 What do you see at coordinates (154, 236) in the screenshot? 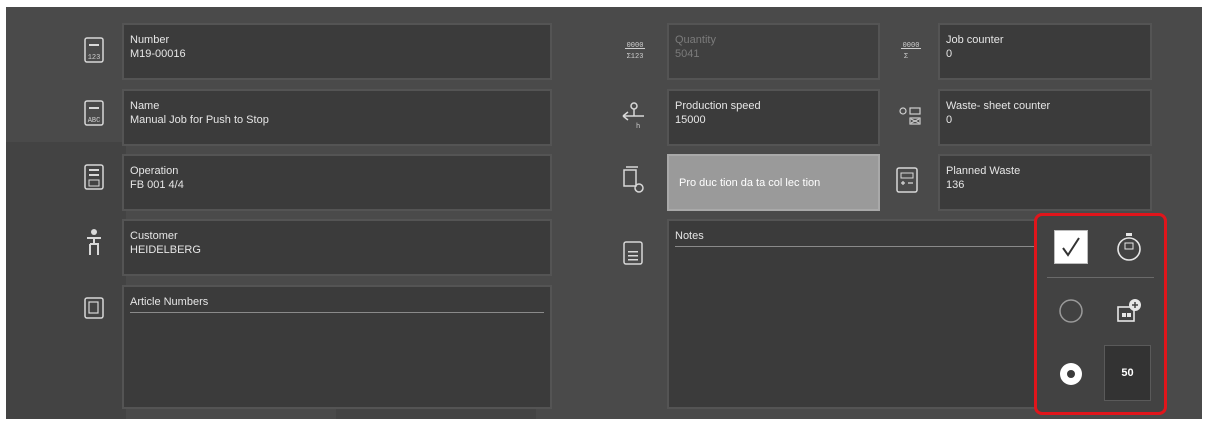
I see `customer-label: Customer` at bounding box center [154, 236].